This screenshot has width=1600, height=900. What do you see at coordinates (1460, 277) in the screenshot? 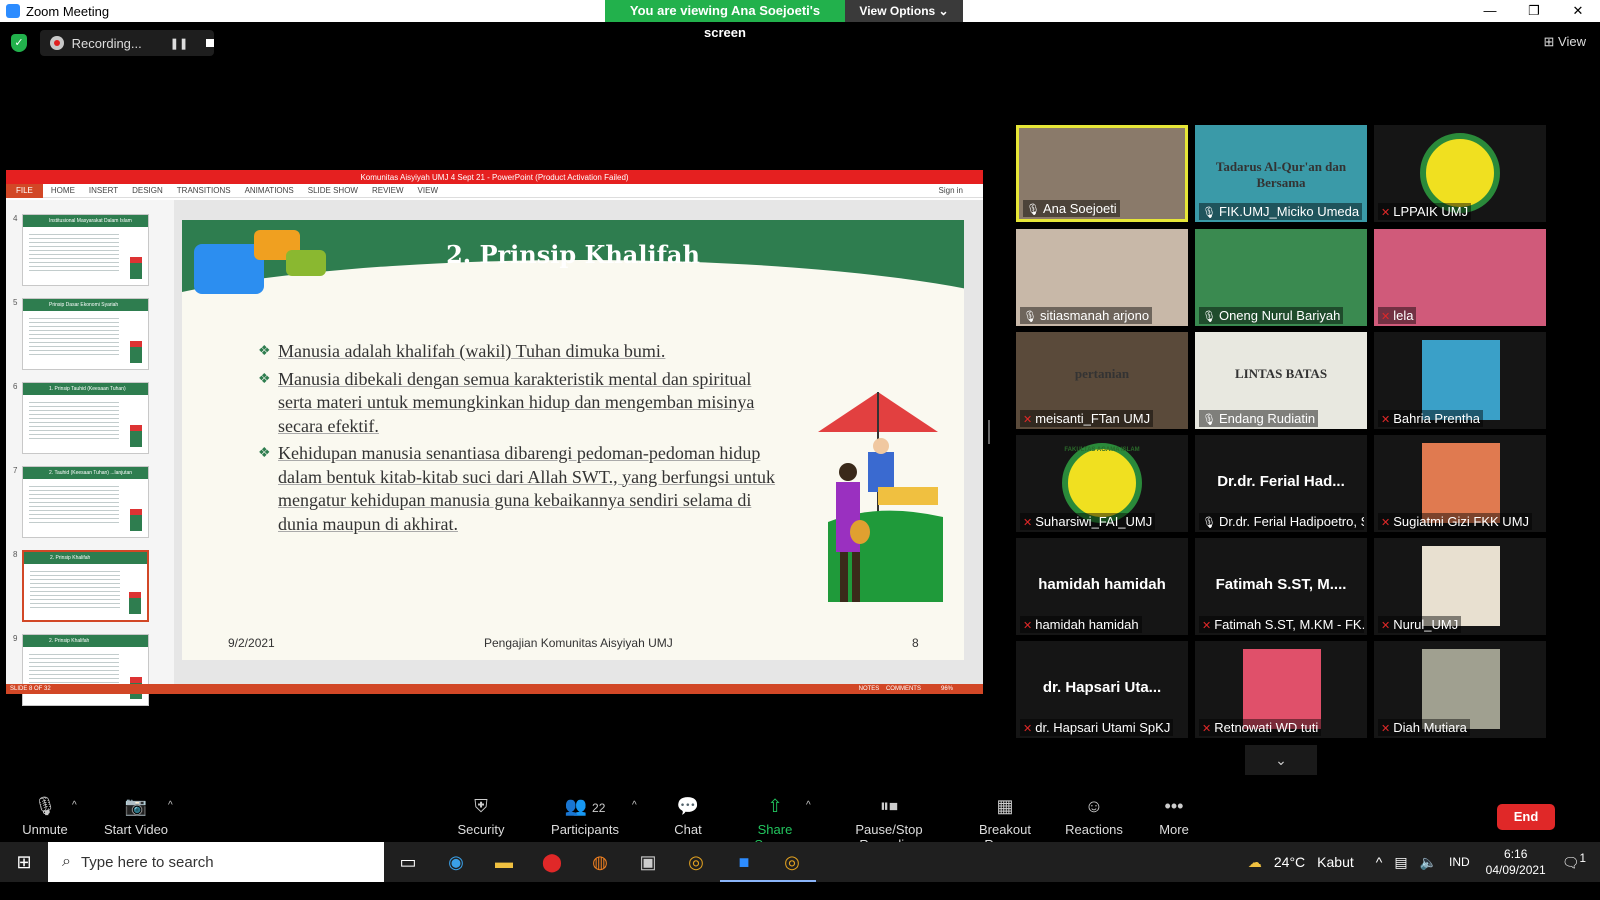
I see `participant-tile: ✕ lela` at bounding box center [1460, 277].